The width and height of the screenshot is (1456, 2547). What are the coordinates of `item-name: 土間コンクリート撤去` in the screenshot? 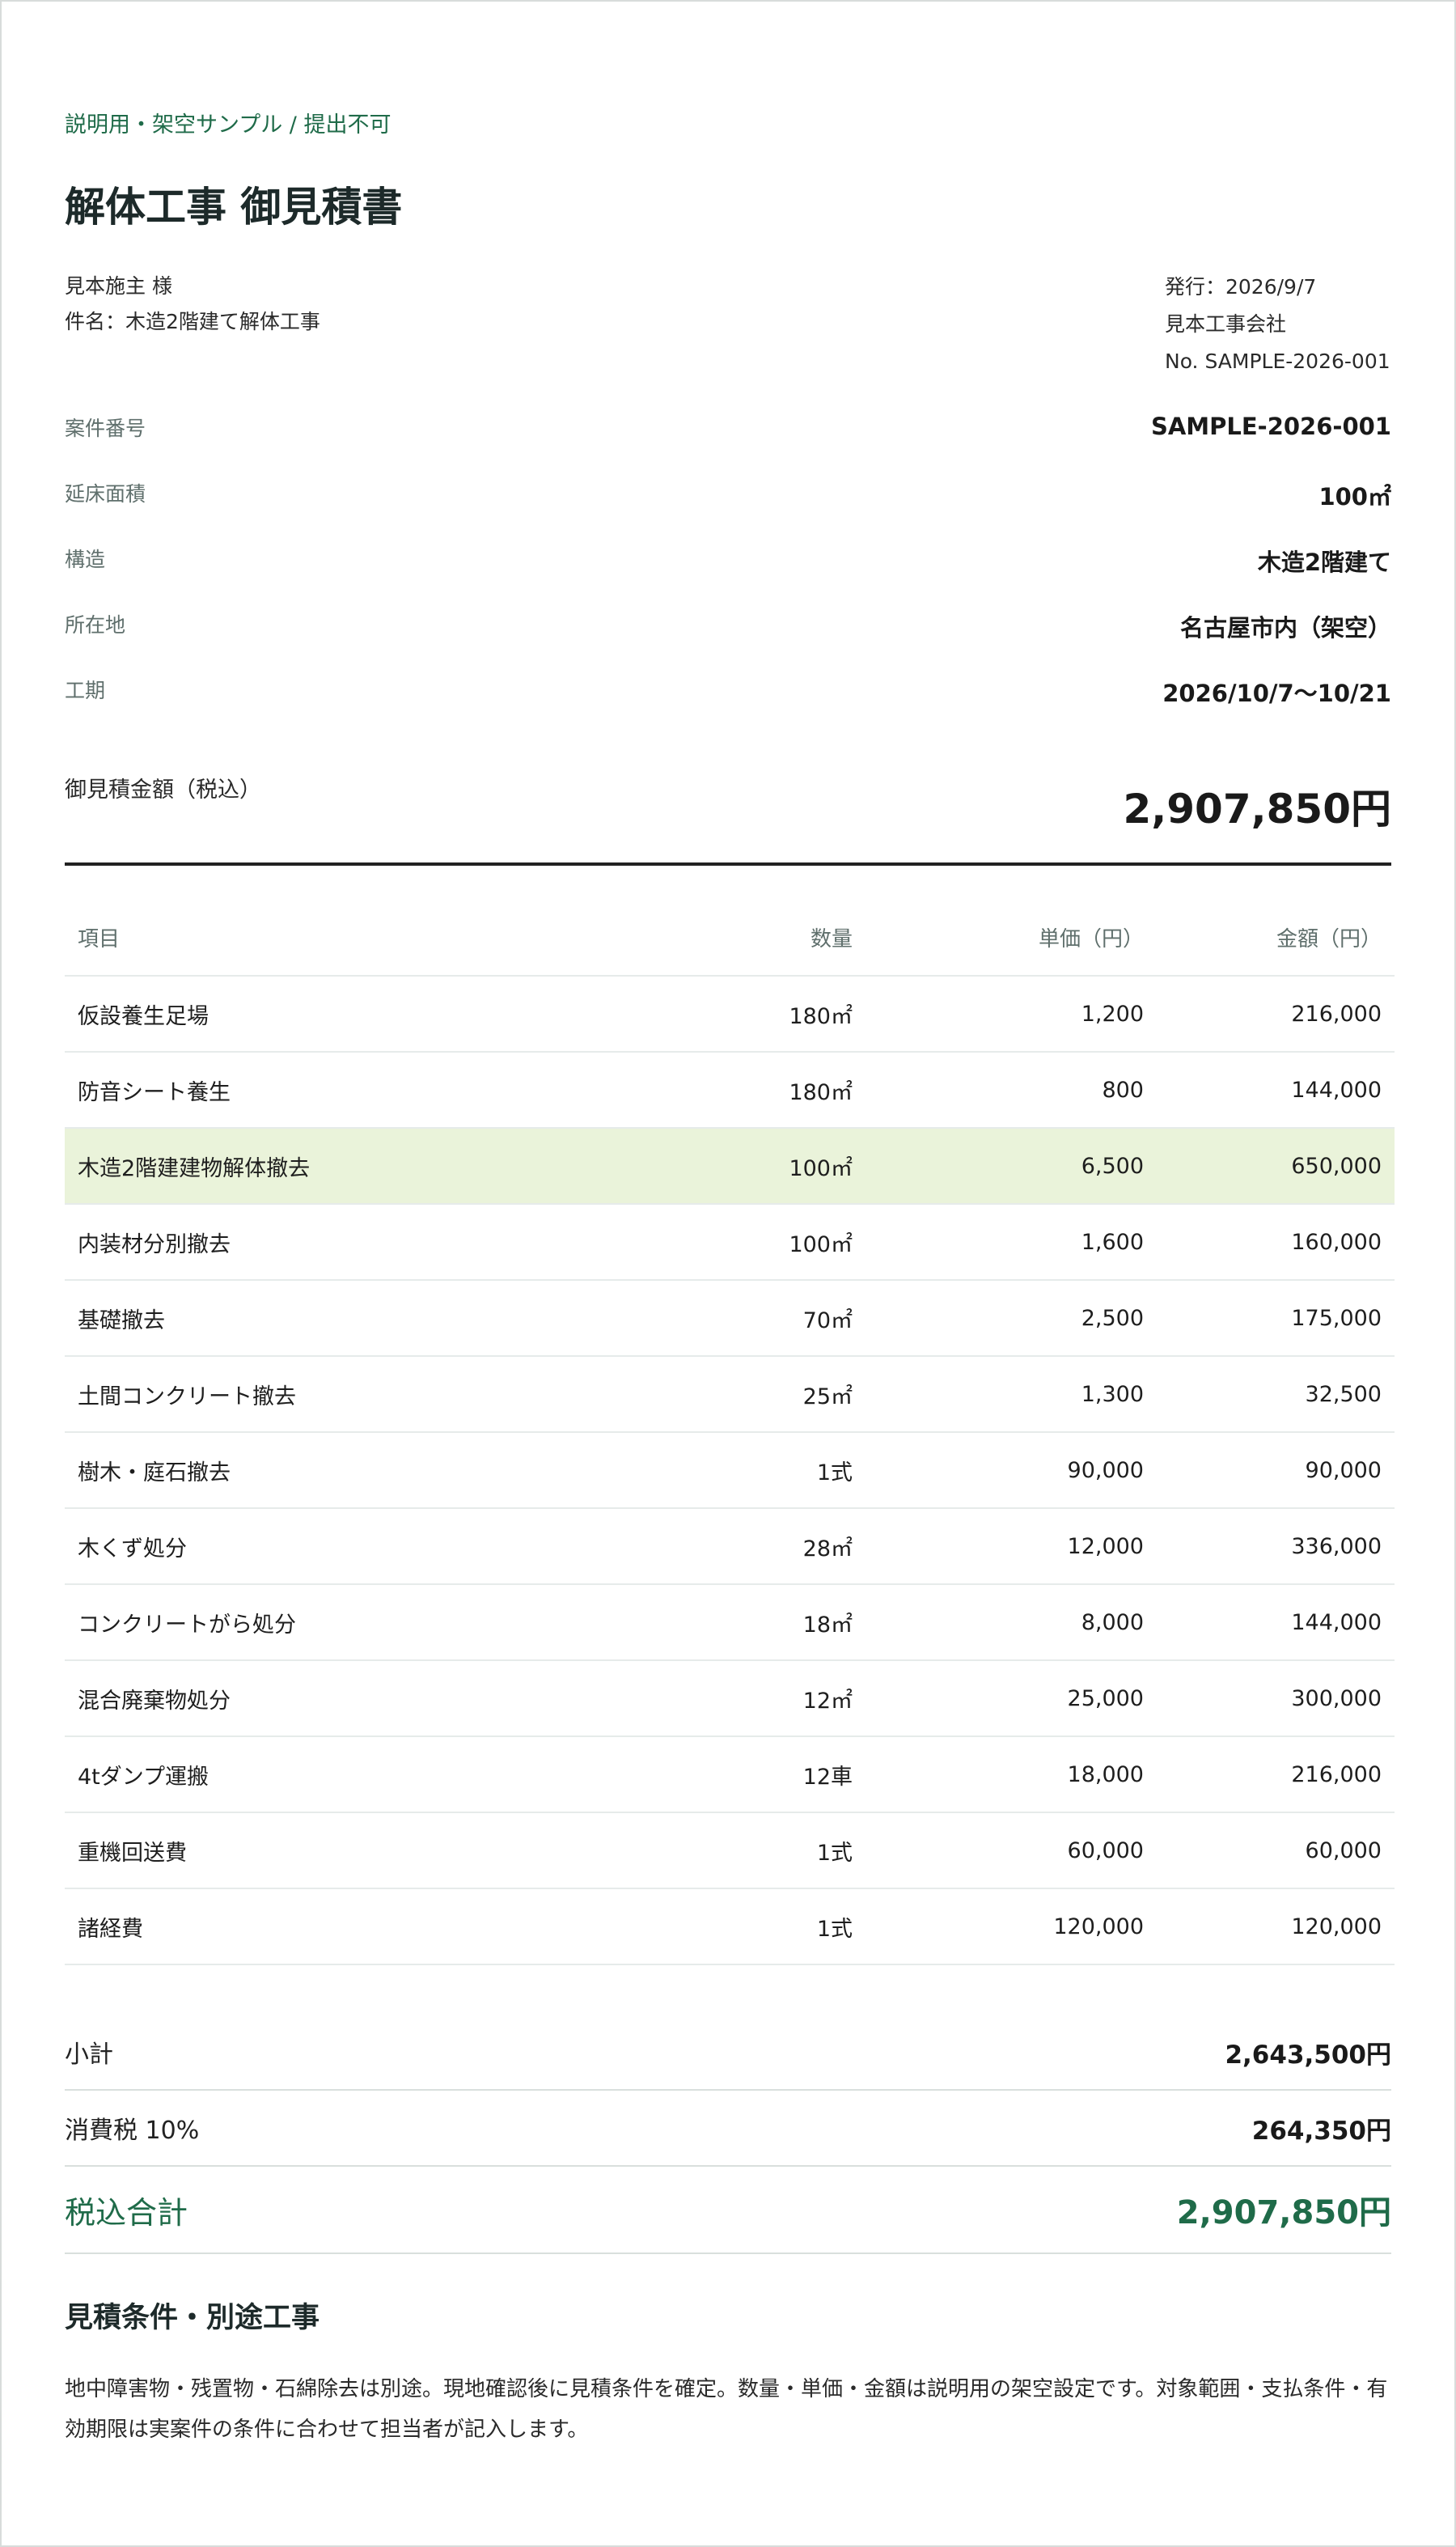 It's located at (372, 1394).